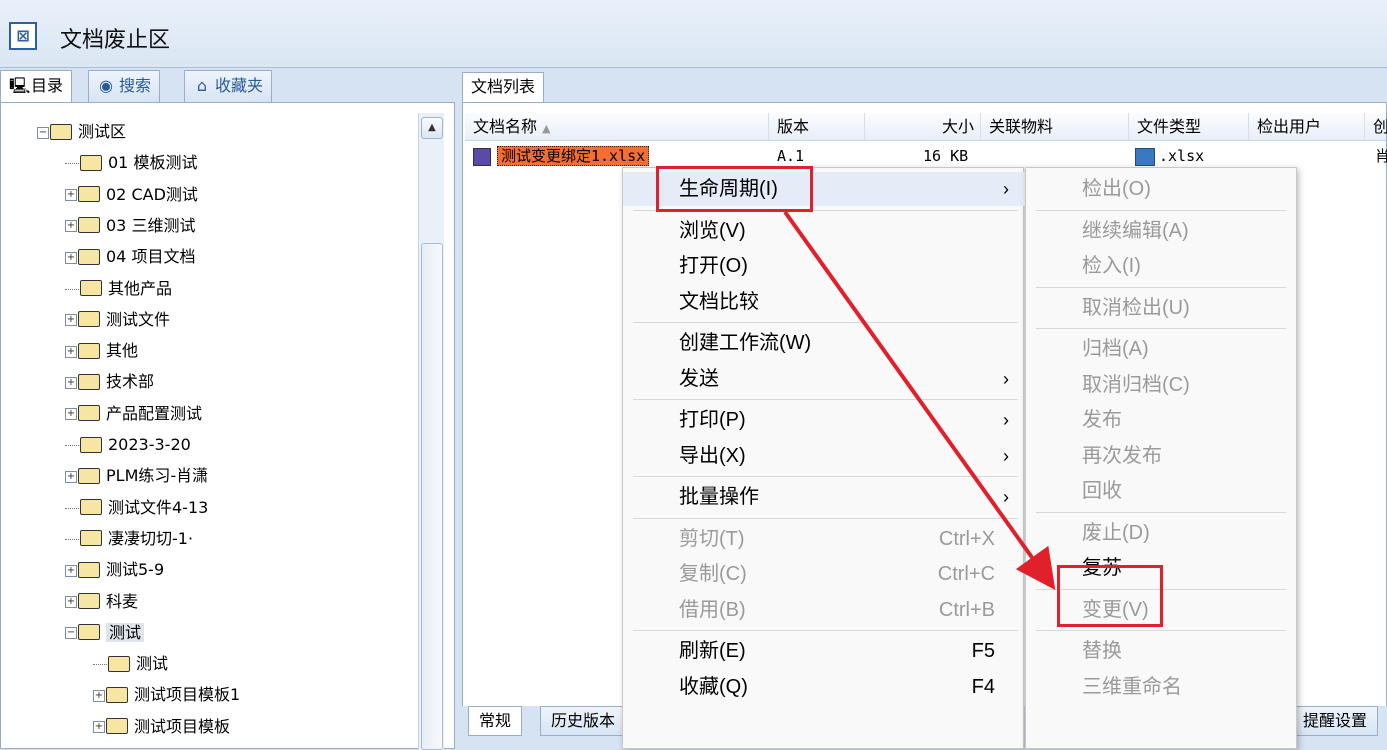  I want to click on tree-node: − 测试, so click(105, 633).